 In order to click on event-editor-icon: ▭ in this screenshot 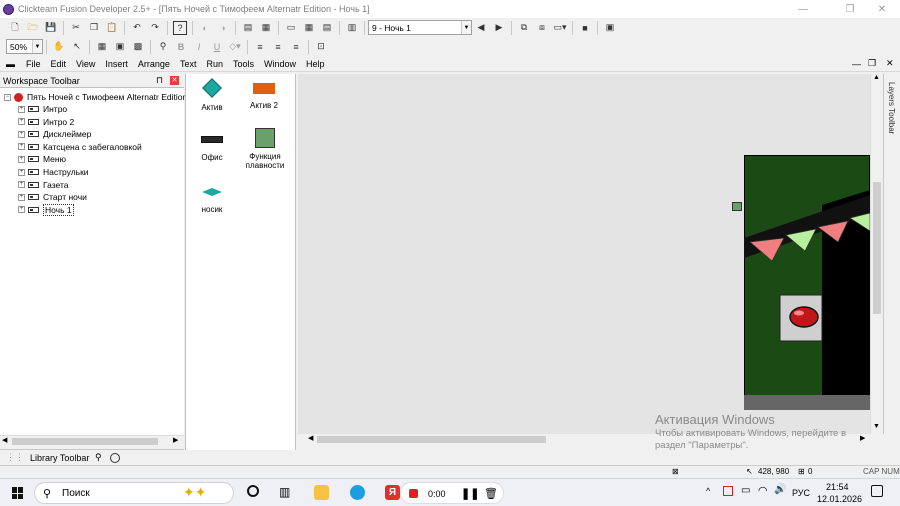, I will do `click(291, 28)`.